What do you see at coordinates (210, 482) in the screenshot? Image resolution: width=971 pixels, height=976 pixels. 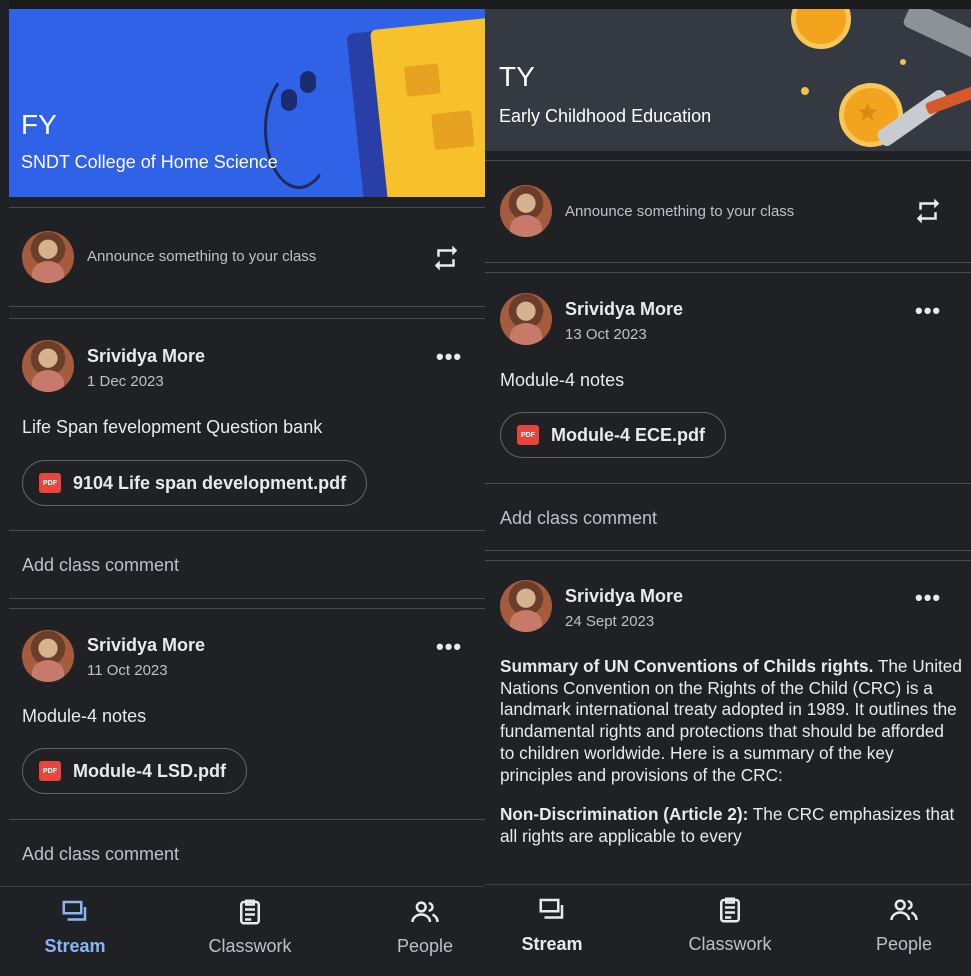 I see `attachment-name: 9104 Life span development.pdf` at bounding box center [210, 482].